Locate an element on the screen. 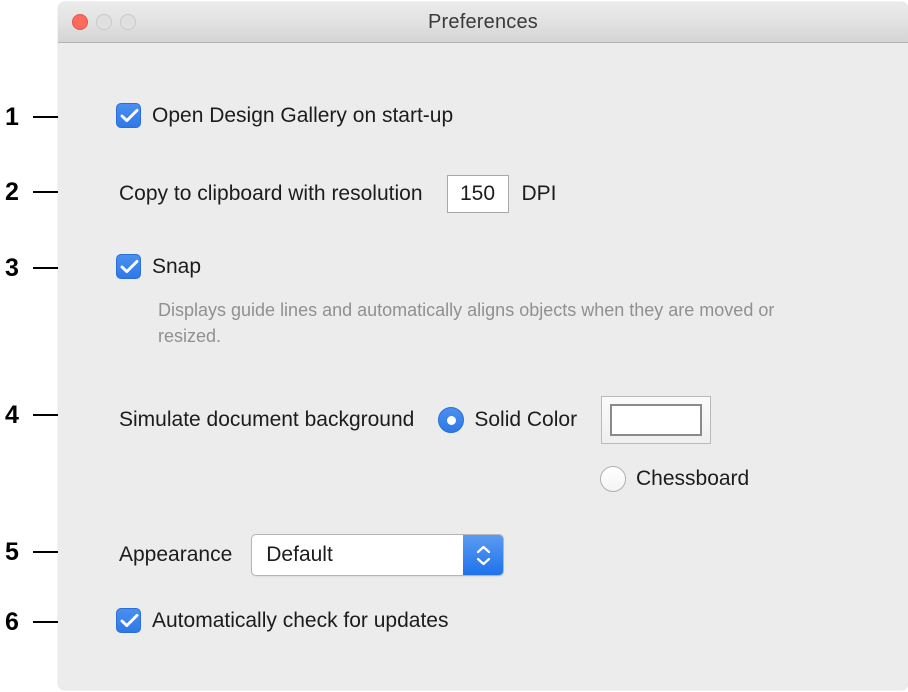 Image resolution: width=908 pixels, height=692 pixels. solid-color-radio is located at coordinates (451, 420).